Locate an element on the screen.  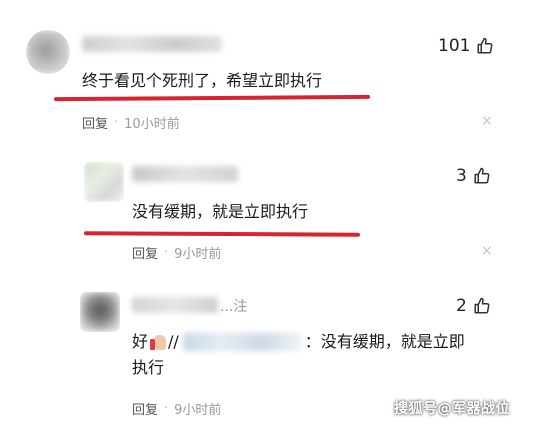
thumbs-up-emoji-icon is located at coordinates (158, 342).